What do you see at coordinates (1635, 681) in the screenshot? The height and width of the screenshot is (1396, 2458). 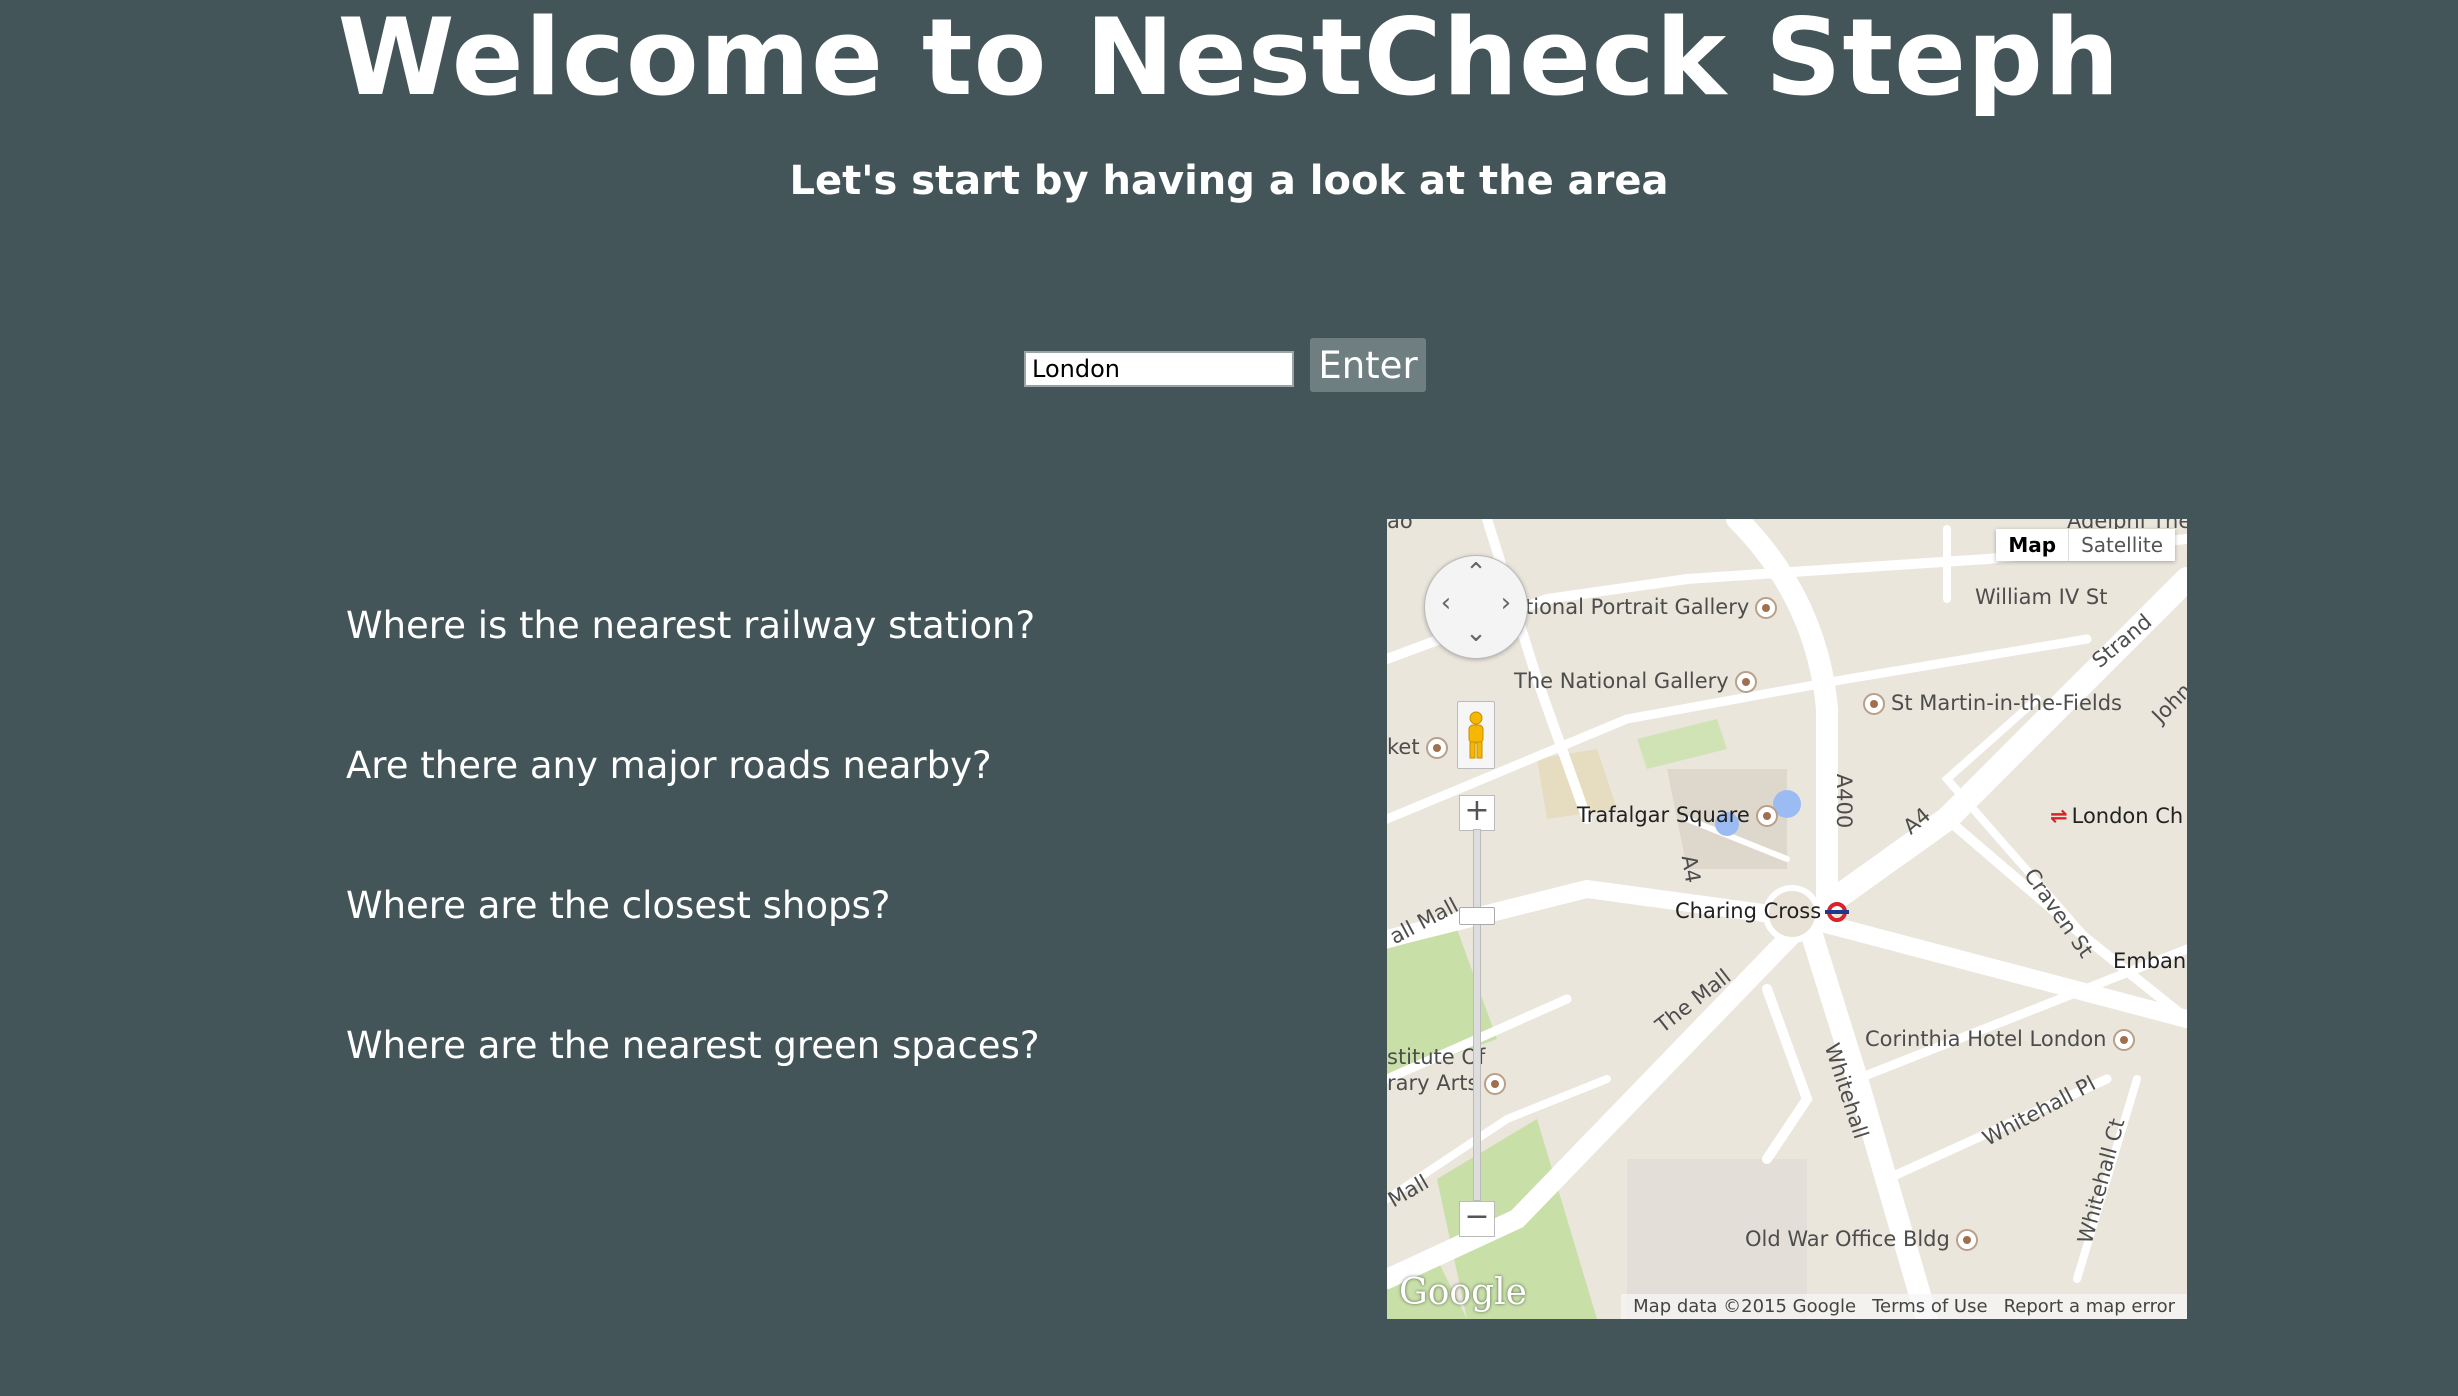 I see `map-label-national-gallery: The National Gallery` at bounding box center [1635, 681].